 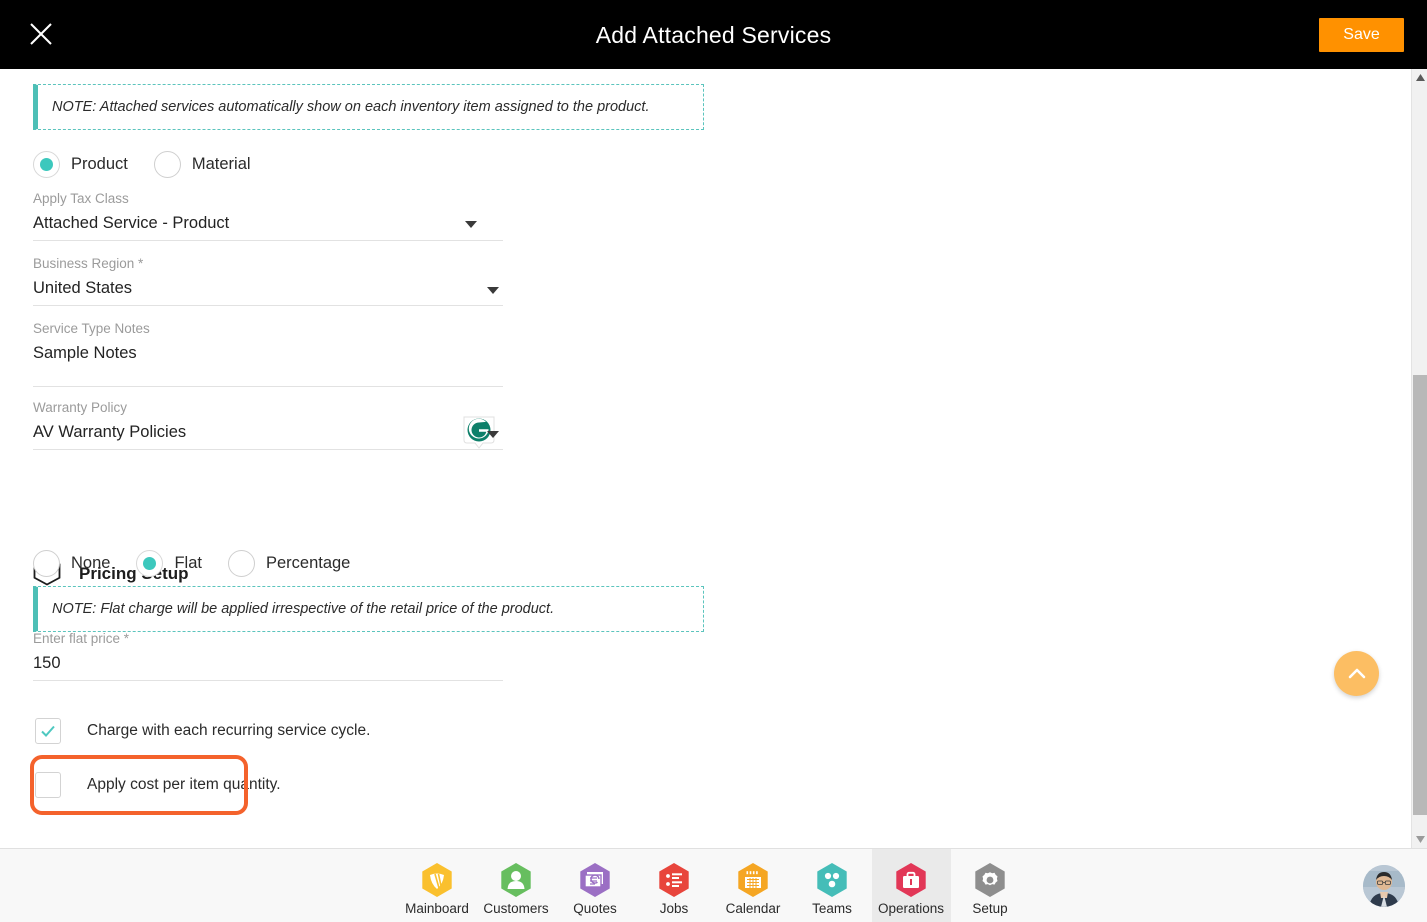 I want to click on scroll-to-top-button, so click(x=1356, y=673).